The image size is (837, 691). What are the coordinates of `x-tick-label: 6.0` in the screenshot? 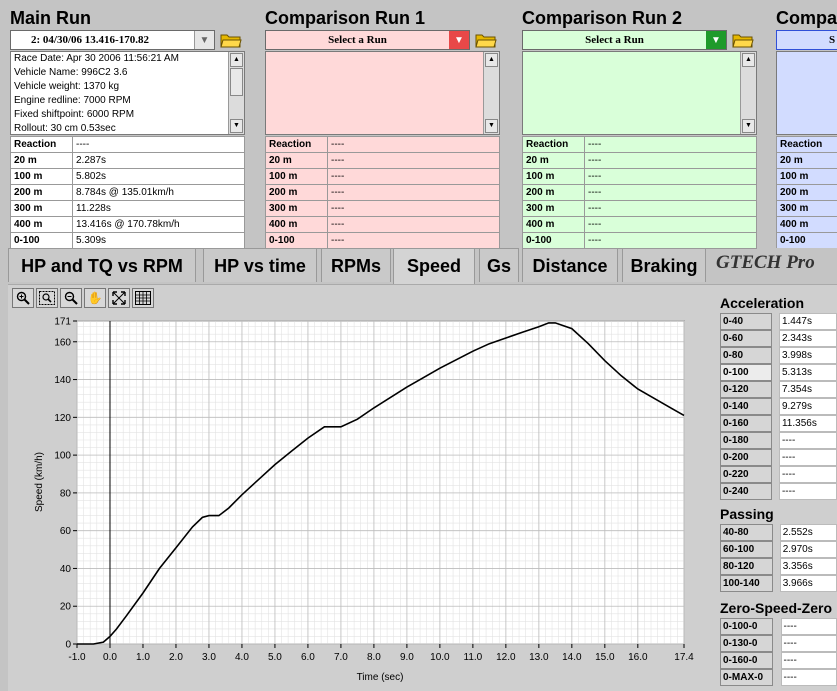 It's located at (308, 657).